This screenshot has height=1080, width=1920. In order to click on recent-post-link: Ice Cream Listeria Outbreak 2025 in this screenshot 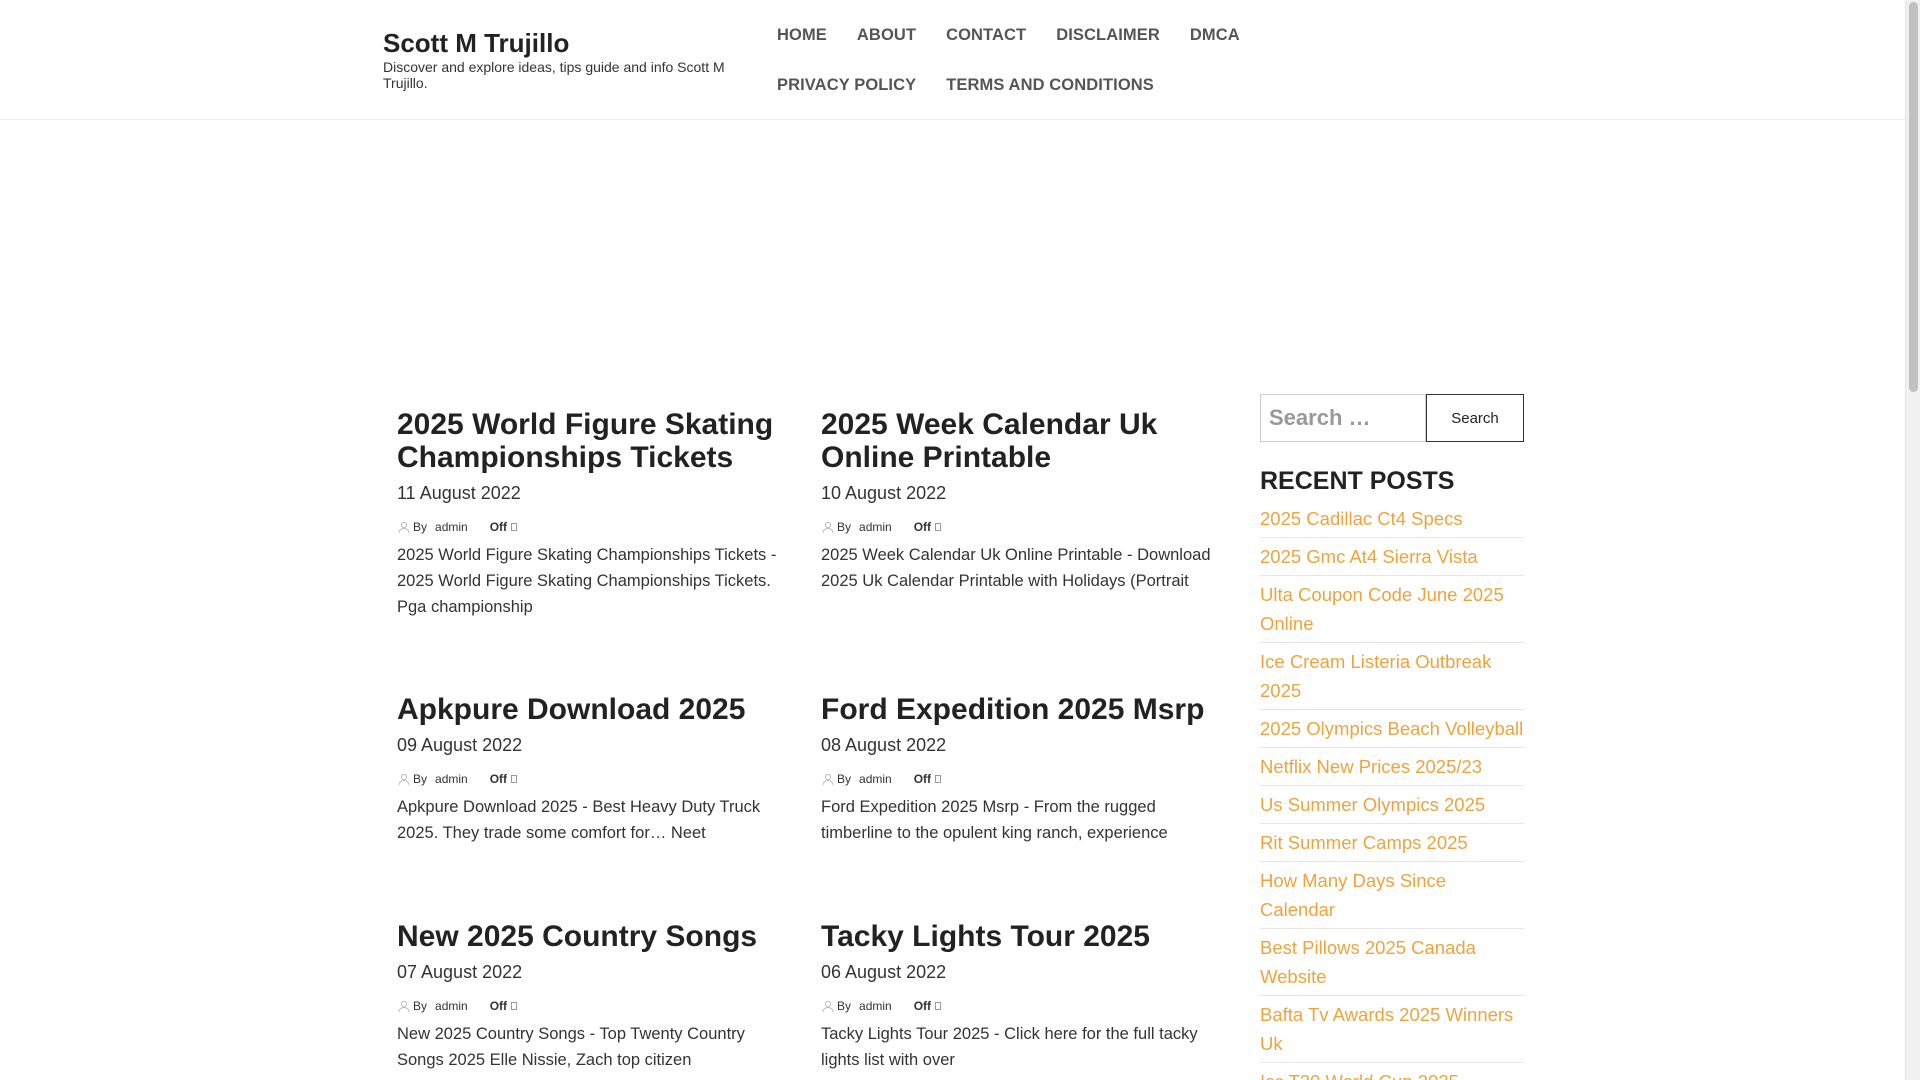, I will do `click(1392, 676)`.